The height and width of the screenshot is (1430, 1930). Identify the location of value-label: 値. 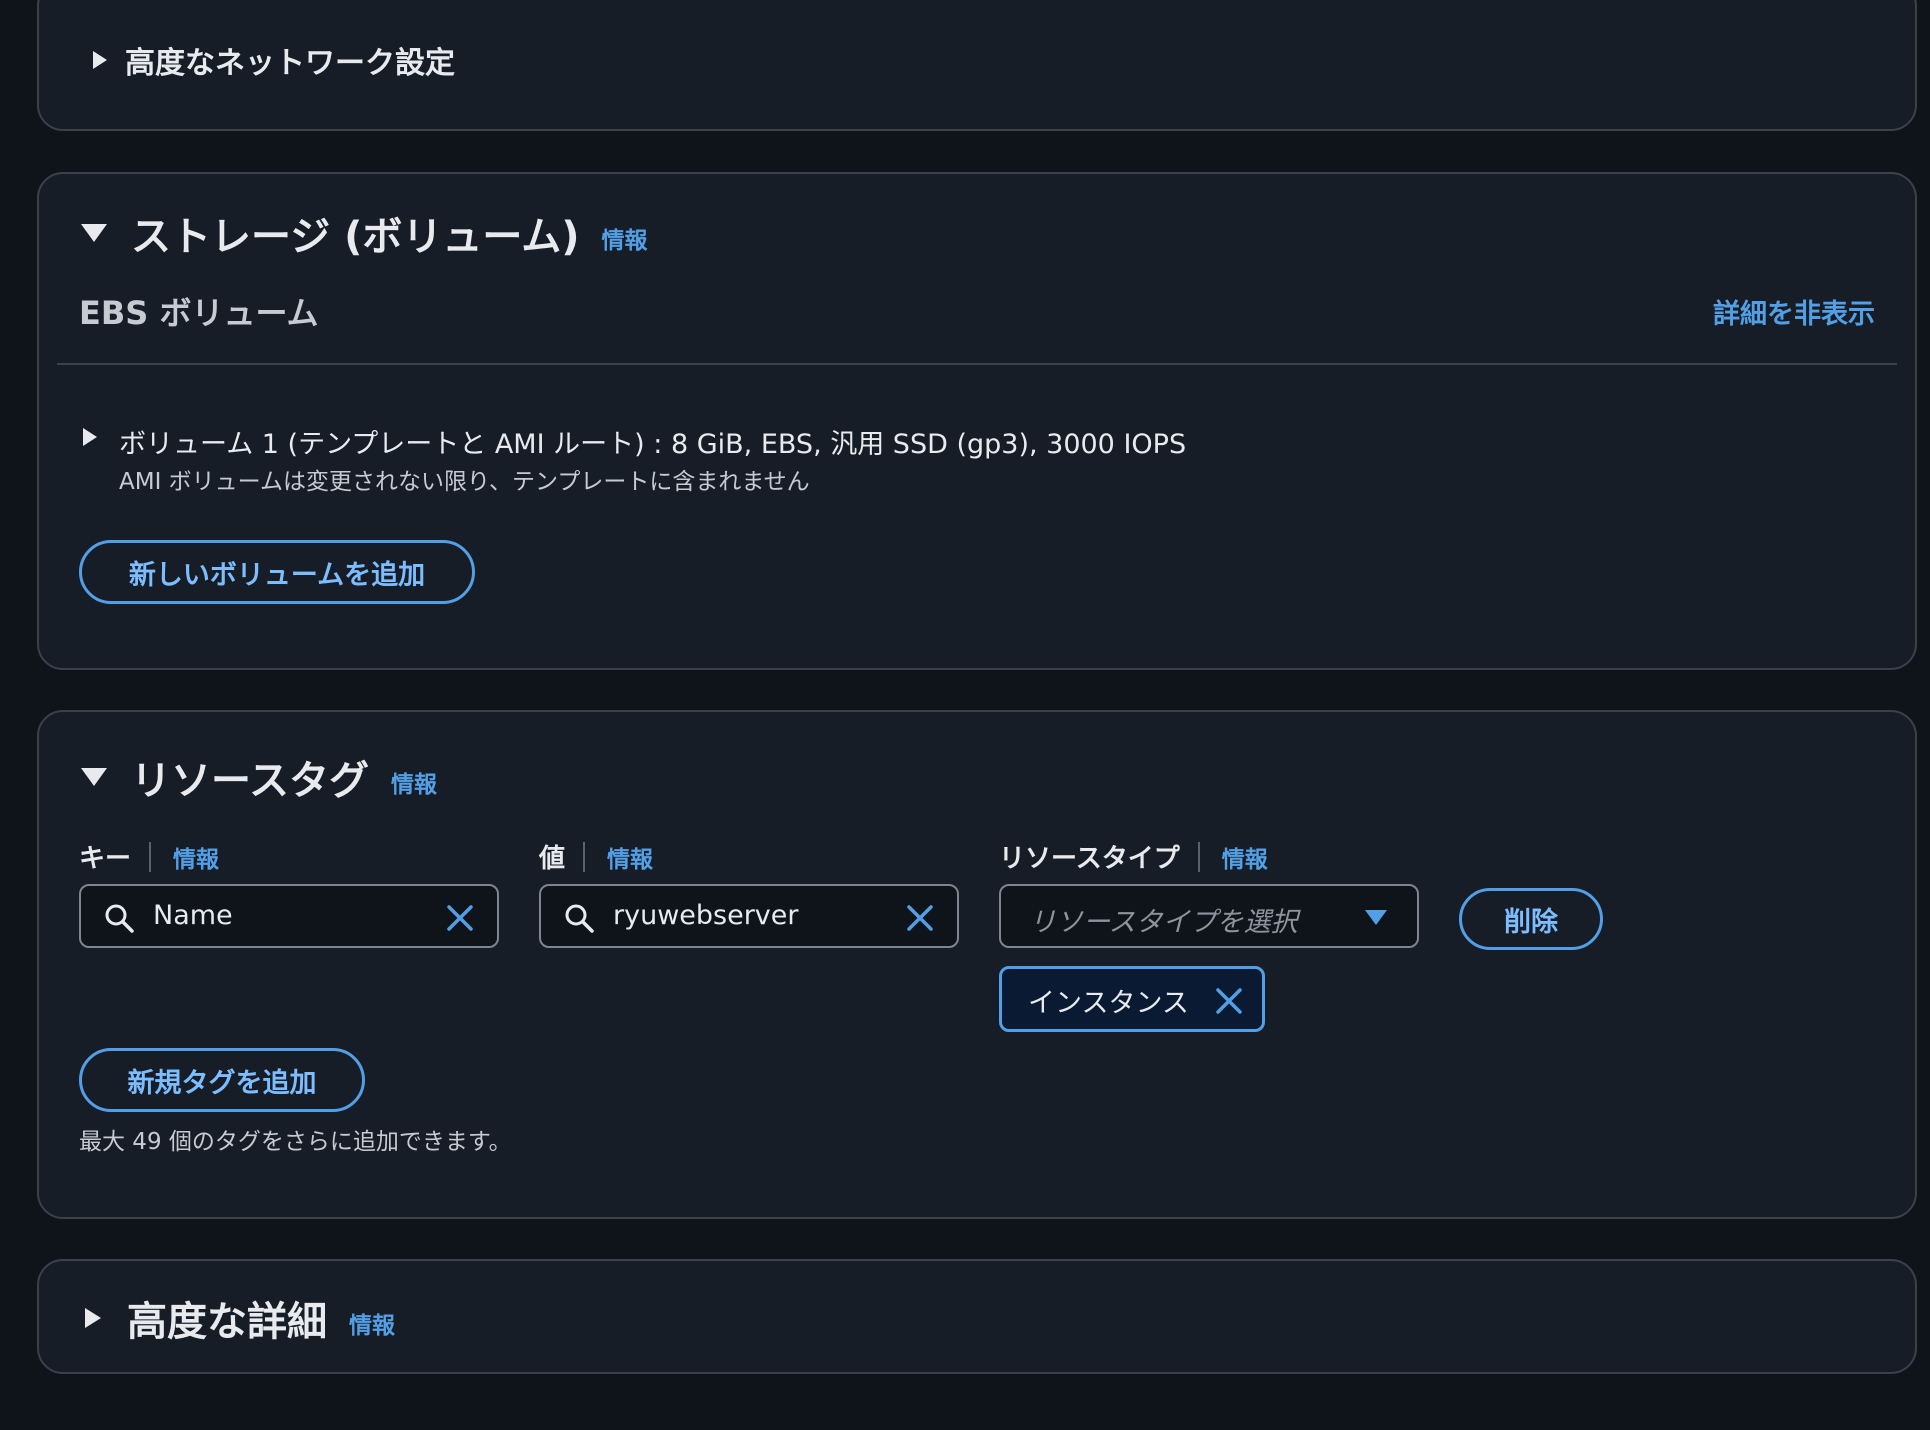
(552, 859).